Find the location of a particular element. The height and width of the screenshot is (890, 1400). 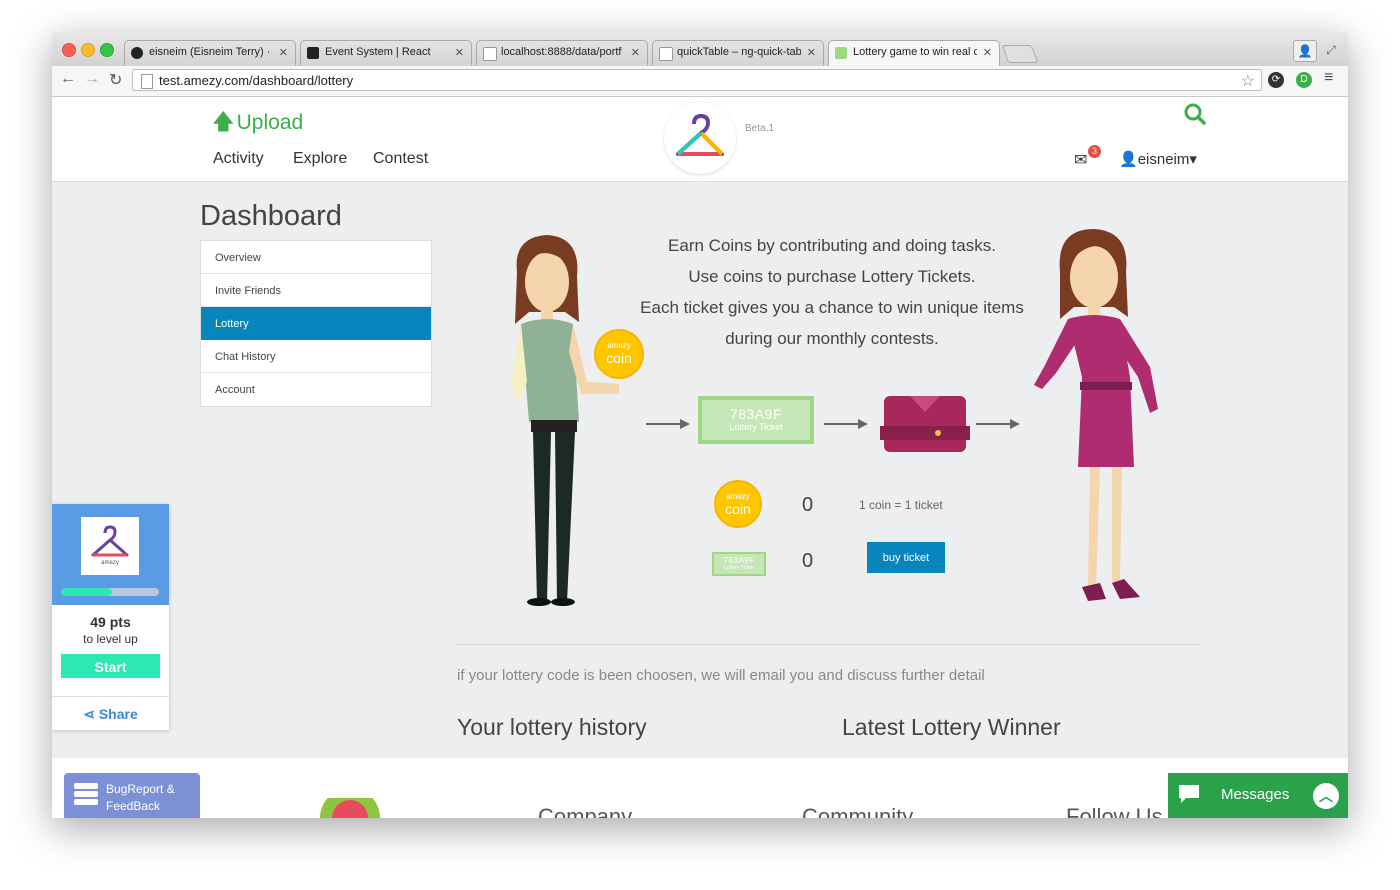

github-icon is located at coordinates (137, 53).